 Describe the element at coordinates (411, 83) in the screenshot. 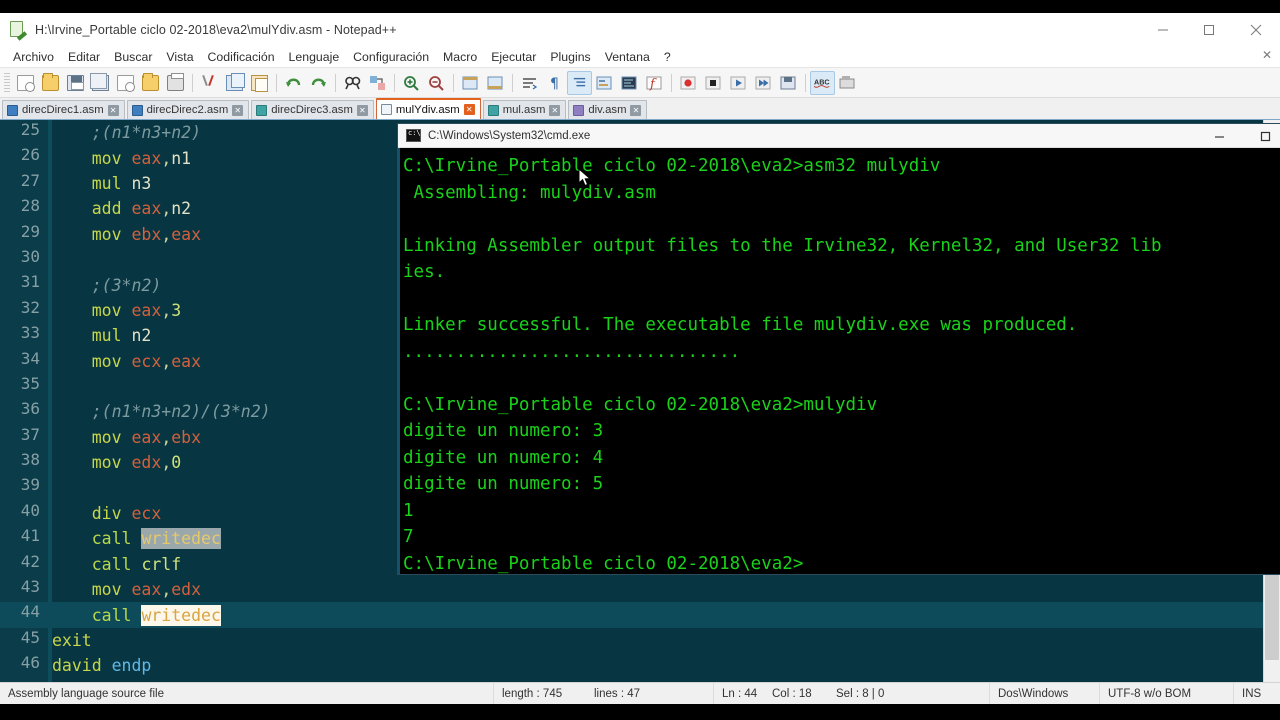

I see `zoom-in-icon` at that location.